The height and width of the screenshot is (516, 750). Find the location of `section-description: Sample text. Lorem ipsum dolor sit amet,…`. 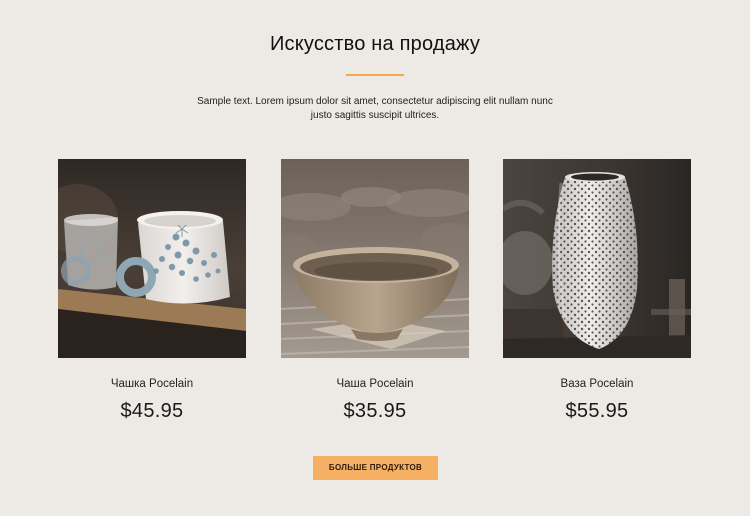

section-description: Sample text. Lorem ipsum dolor sit amet,… is located at coordinates (375, 108).